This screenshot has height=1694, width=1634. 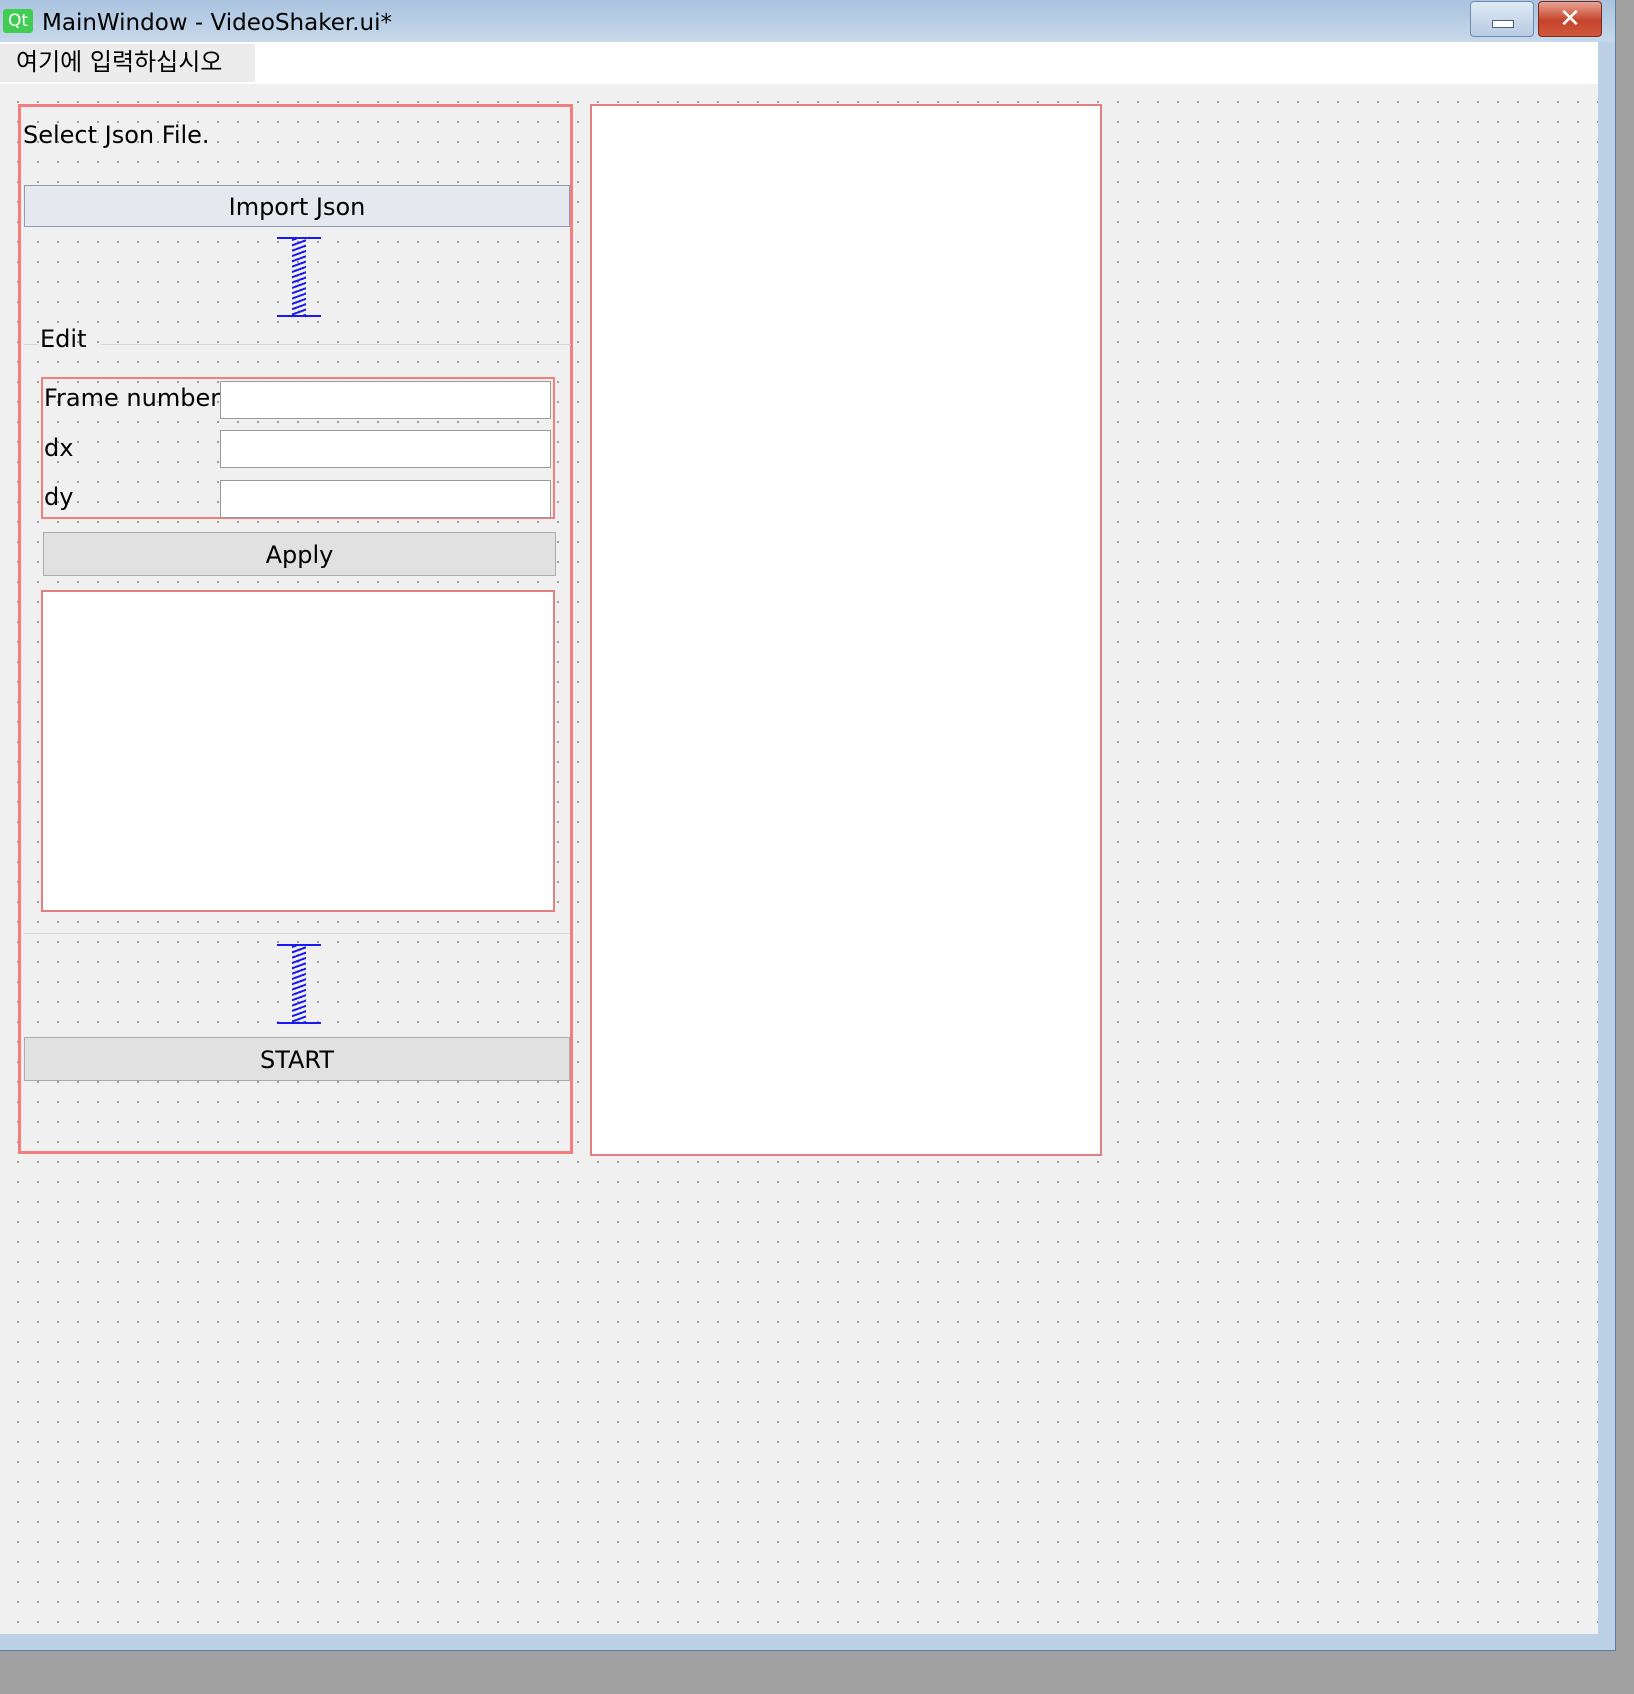 What do you see at coordinates (1502, 19) in the screenshot?
I see `minimize-button` at bounding box center [1502, 19].